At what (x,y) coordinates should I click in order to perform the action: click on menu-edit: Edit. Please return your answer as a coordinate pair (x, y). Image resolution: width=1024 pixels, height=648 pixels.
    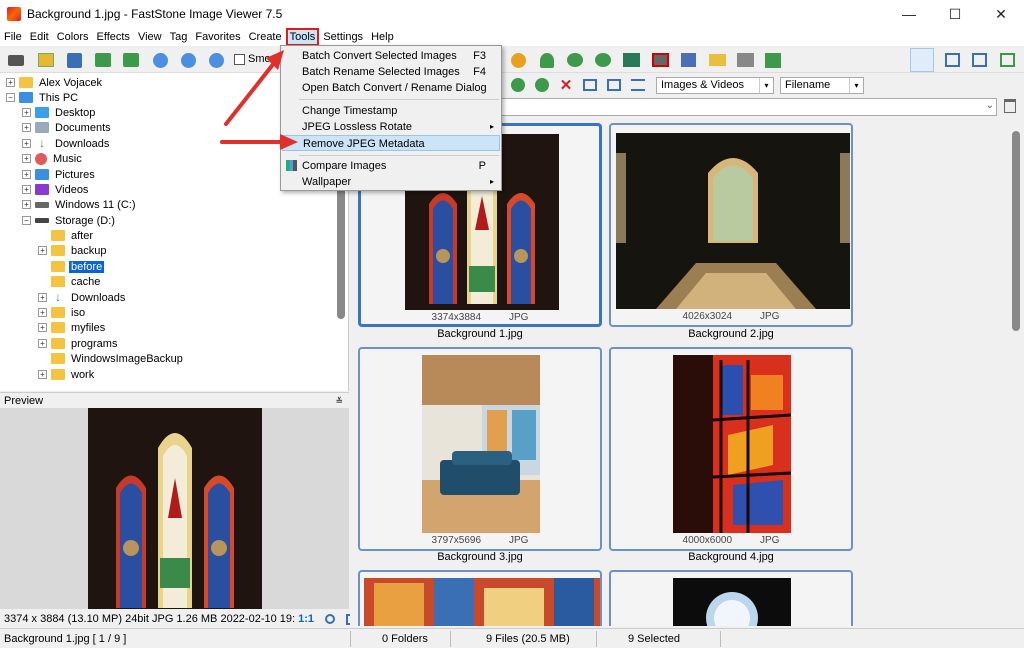
    Looking at the image, I should click on (39, 37).